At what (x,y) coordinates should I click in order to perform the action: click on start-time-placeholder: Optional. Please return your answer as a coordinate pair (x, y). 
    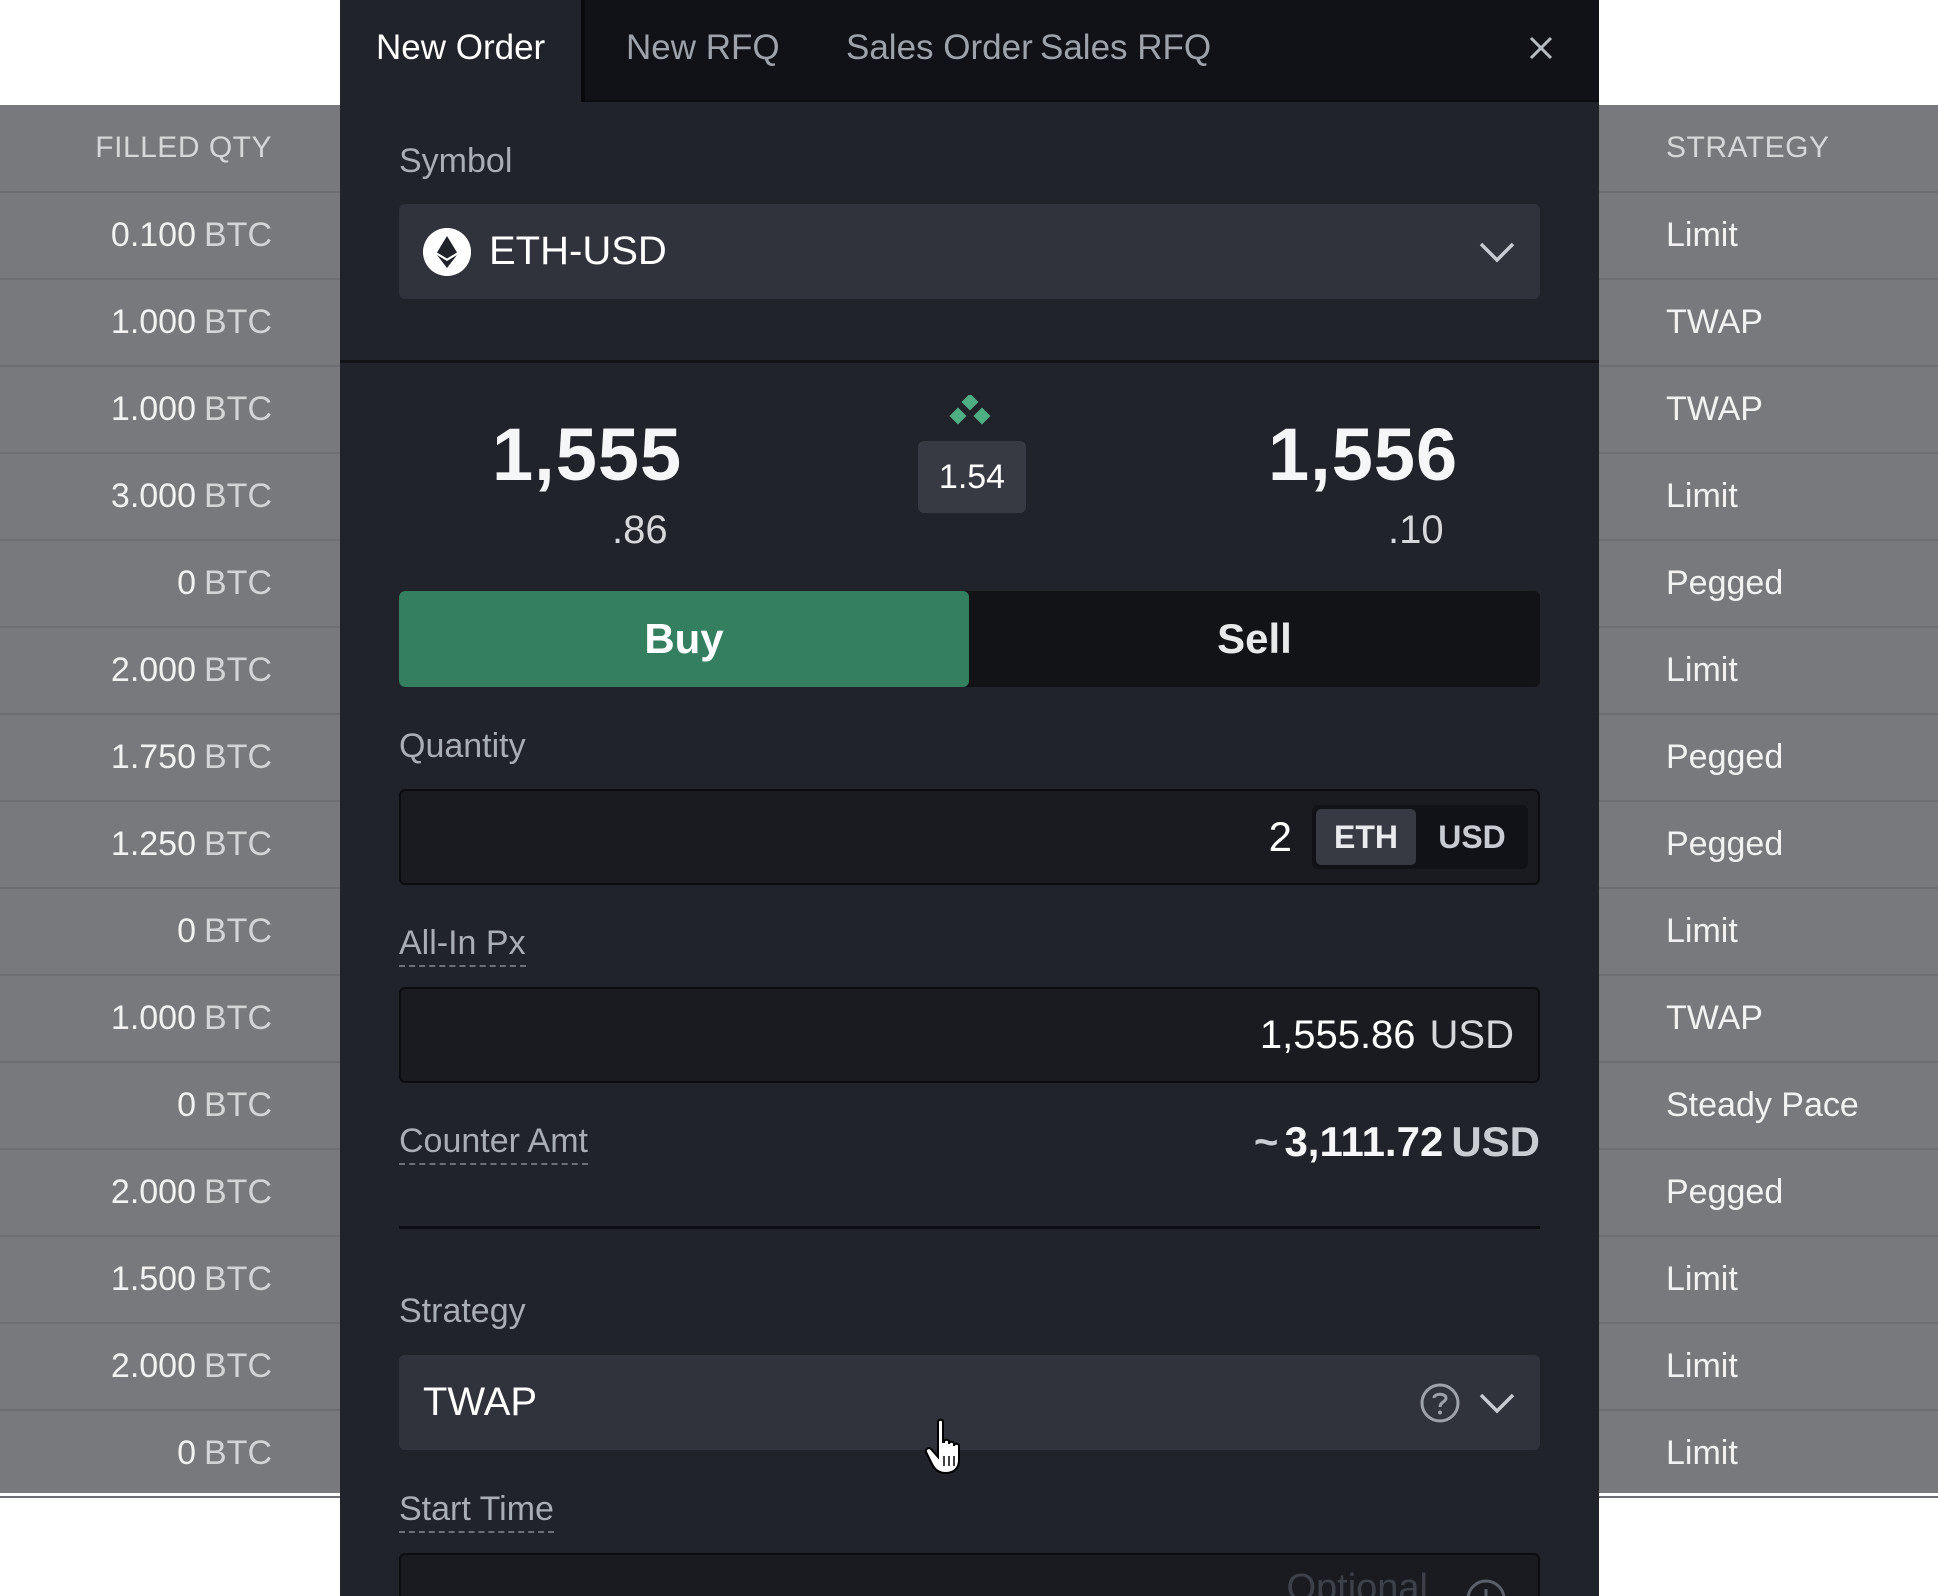
    Looking at the image, I should click on (1357, 1581).